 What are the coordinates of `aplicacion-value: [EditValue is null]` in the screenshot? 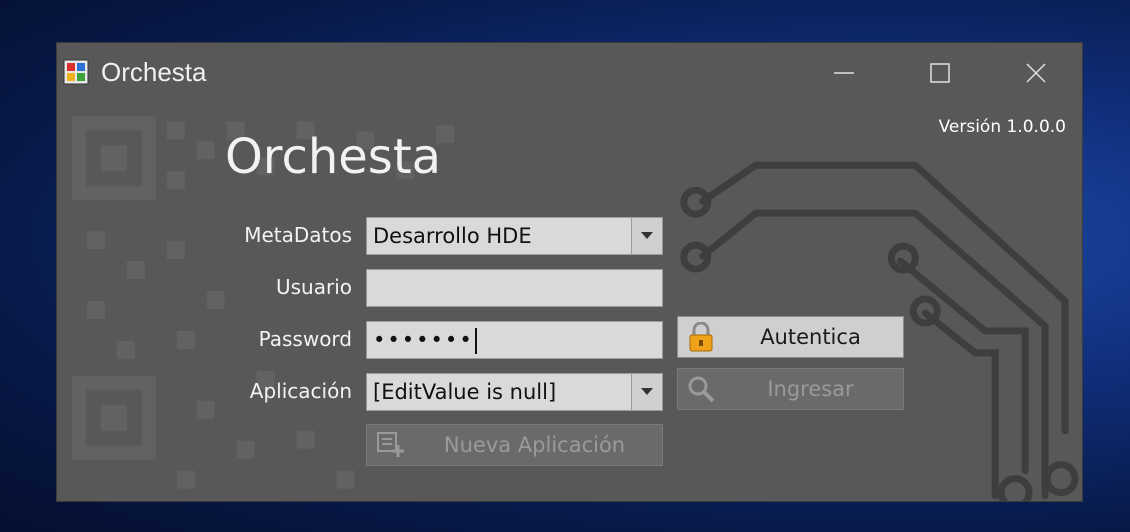 It's located at (465, 392).